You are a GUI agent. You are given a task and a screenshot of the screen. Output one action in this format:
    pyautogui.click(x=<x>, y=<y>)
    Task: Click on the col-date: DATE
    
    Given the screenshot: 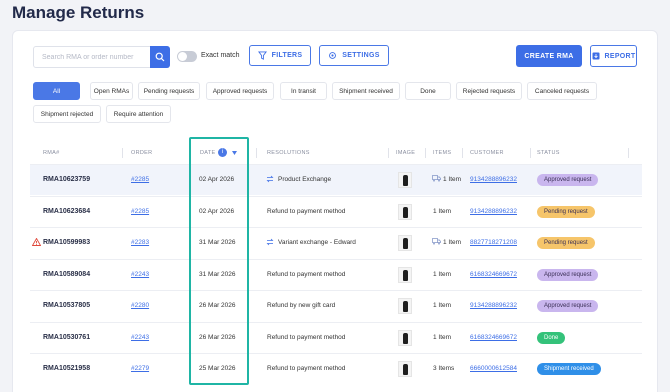 What is the action you would take?
    pyautogui.click(x=207, y=153)
    